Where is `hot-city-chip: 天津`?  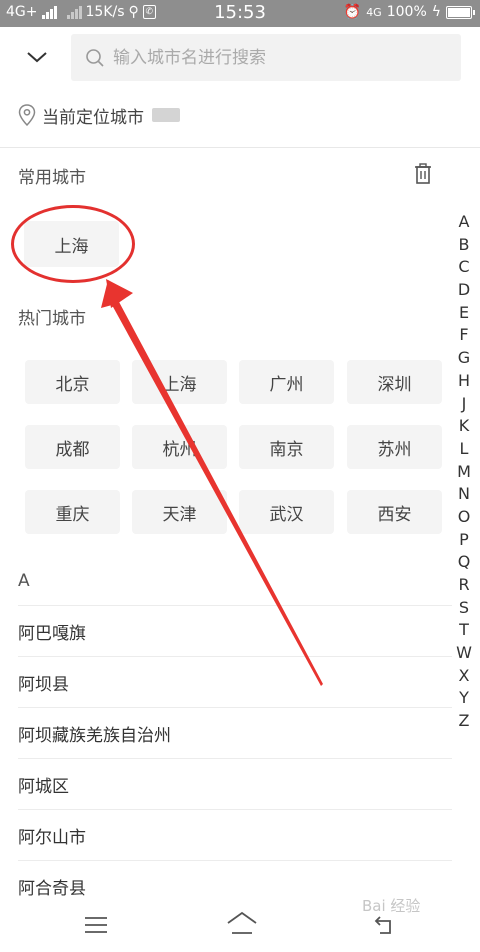
hot-city-chip: 天津 is located at coordinates (179, 512).